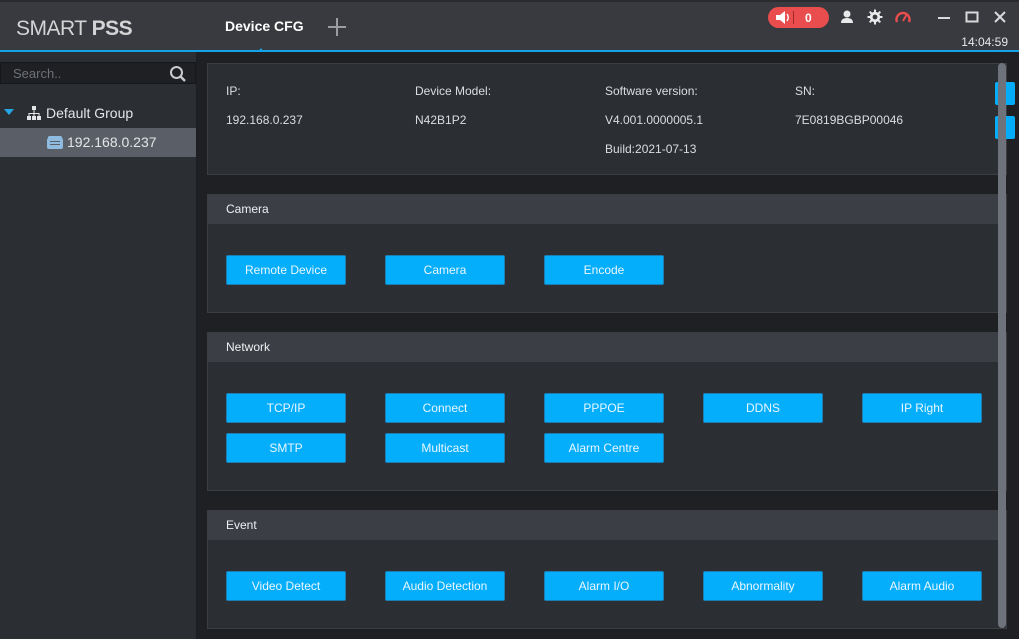 This screenshot has height=639, width=1019. I want to click on user-icon, so click(847, 17).